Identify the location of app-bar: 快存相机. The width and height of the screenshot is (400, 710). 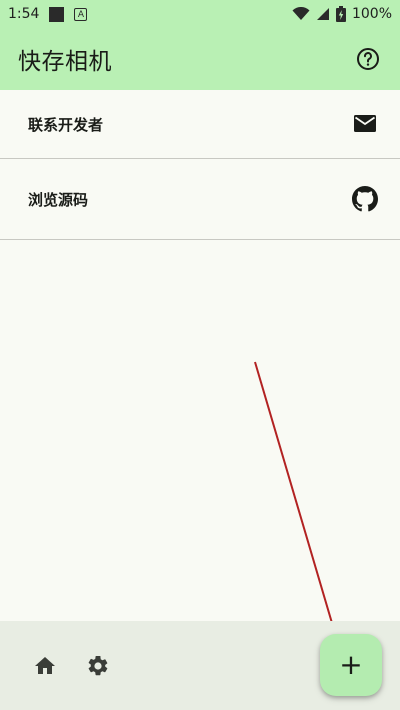
(200, 59).